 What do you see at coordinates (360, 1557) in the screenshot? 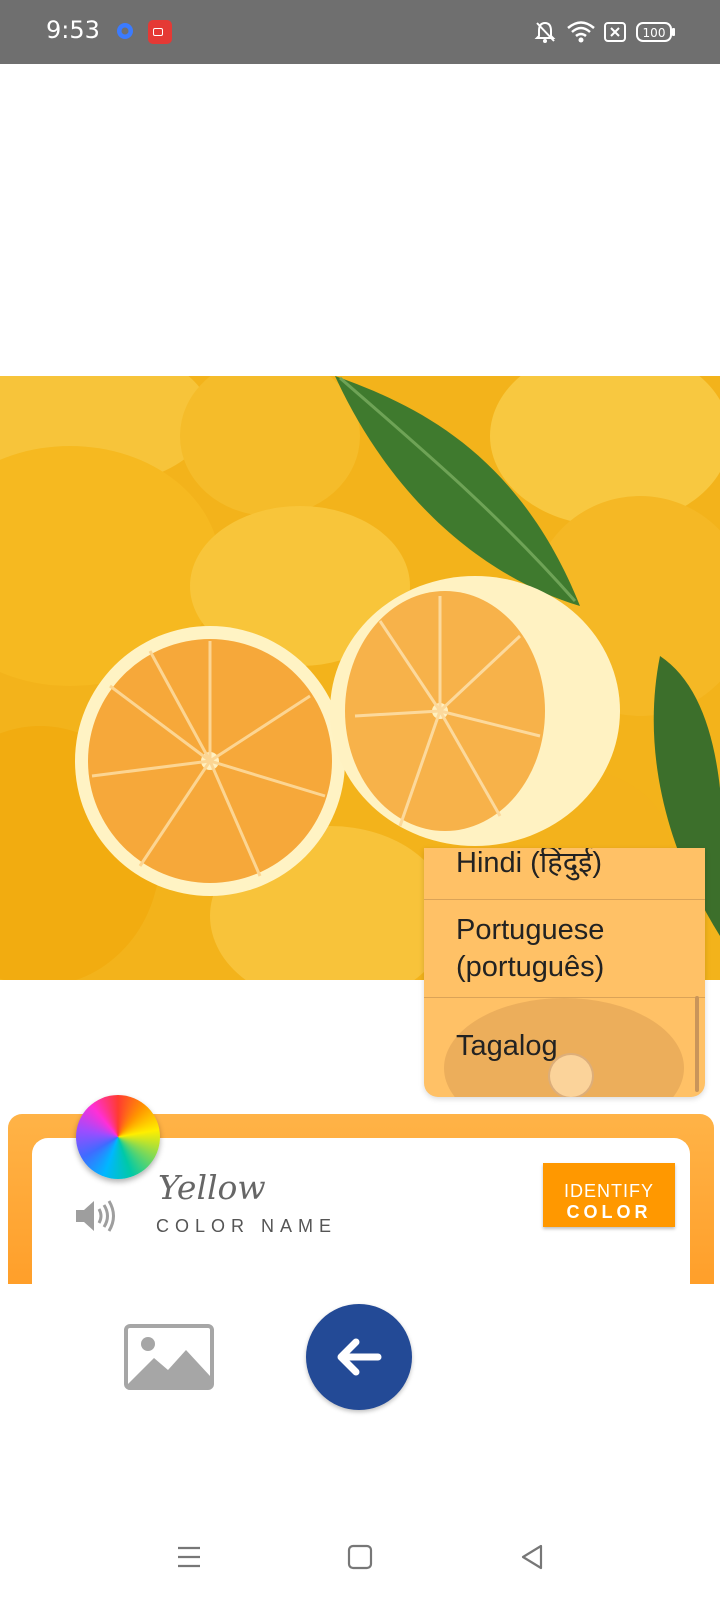
I see `home-icon` at bounding box center [360, 1557].